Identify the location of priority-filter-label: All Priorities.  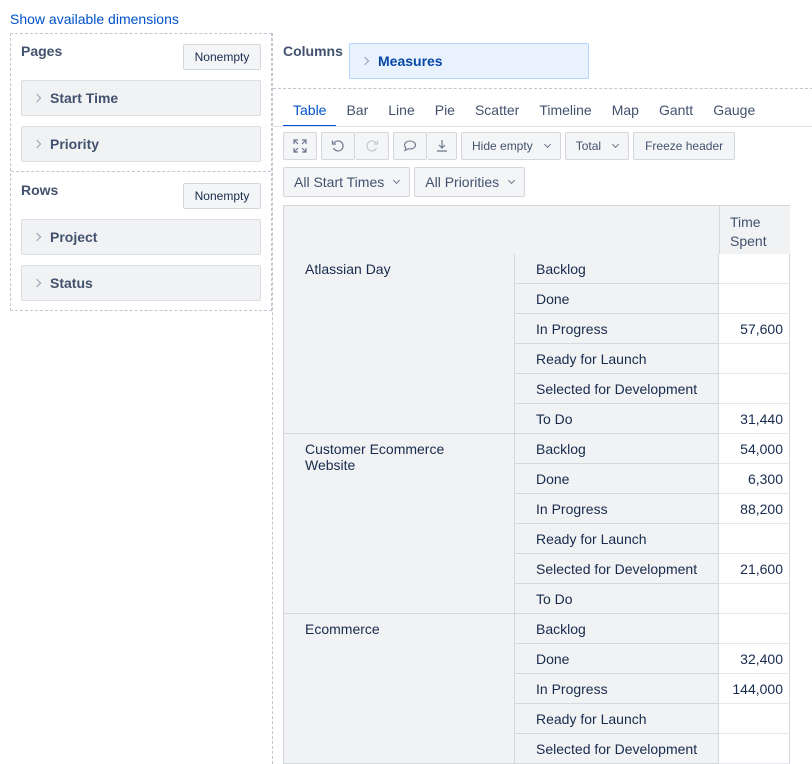
(462, 182).